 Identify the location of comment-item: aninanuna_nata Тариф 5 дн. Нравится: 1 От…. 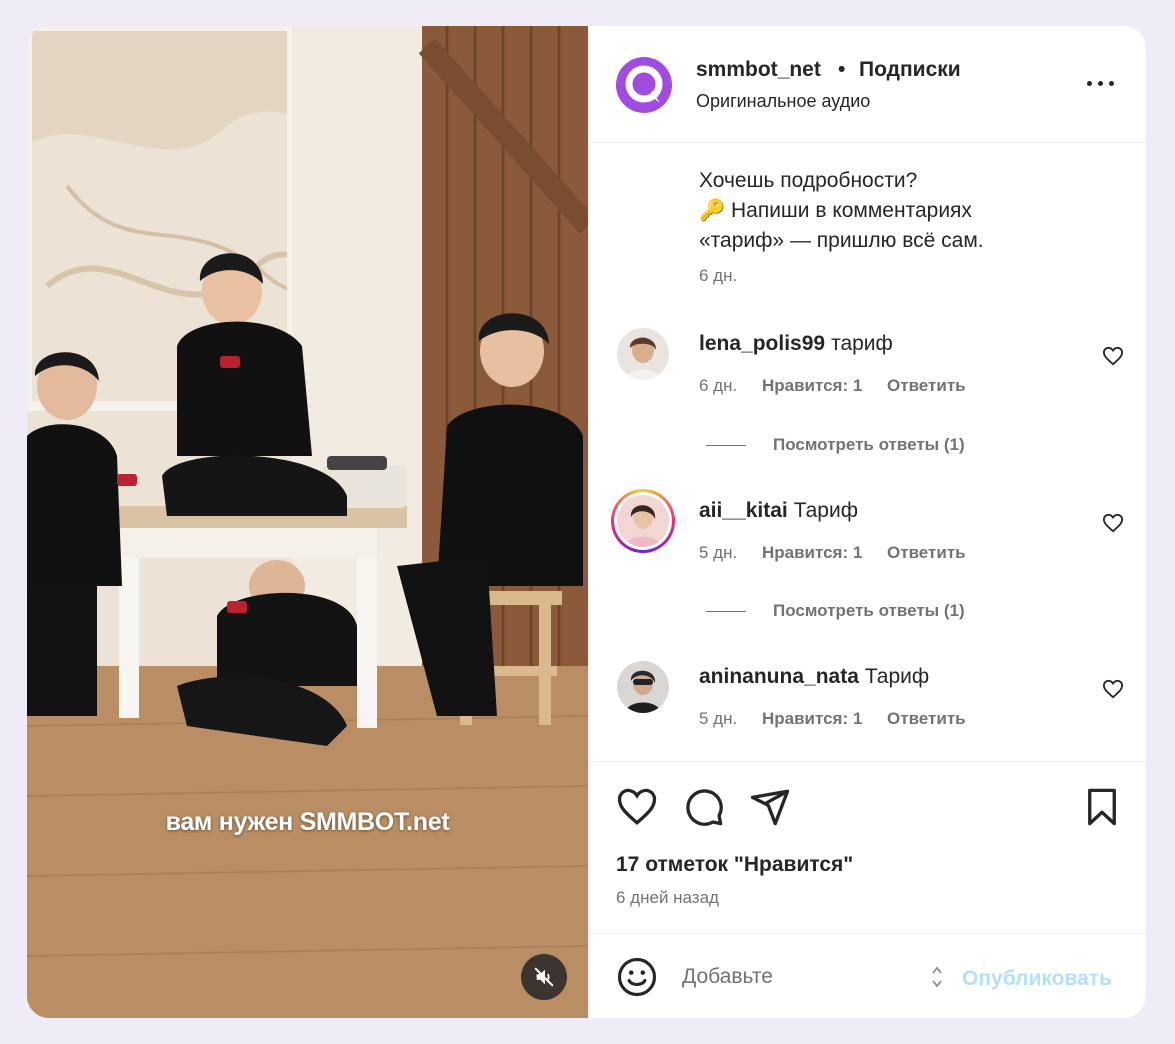
(867, 701).